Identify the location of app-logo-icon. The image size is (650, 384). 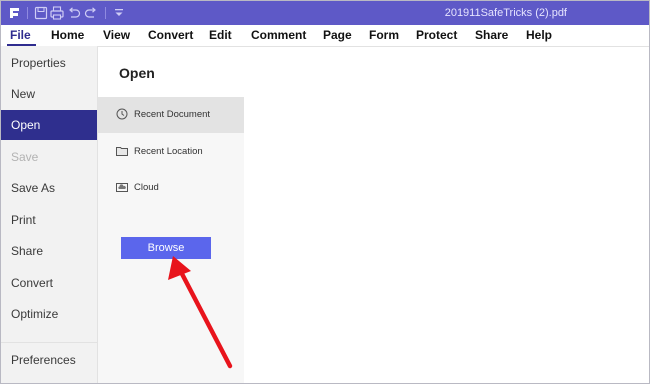
(15, 13).